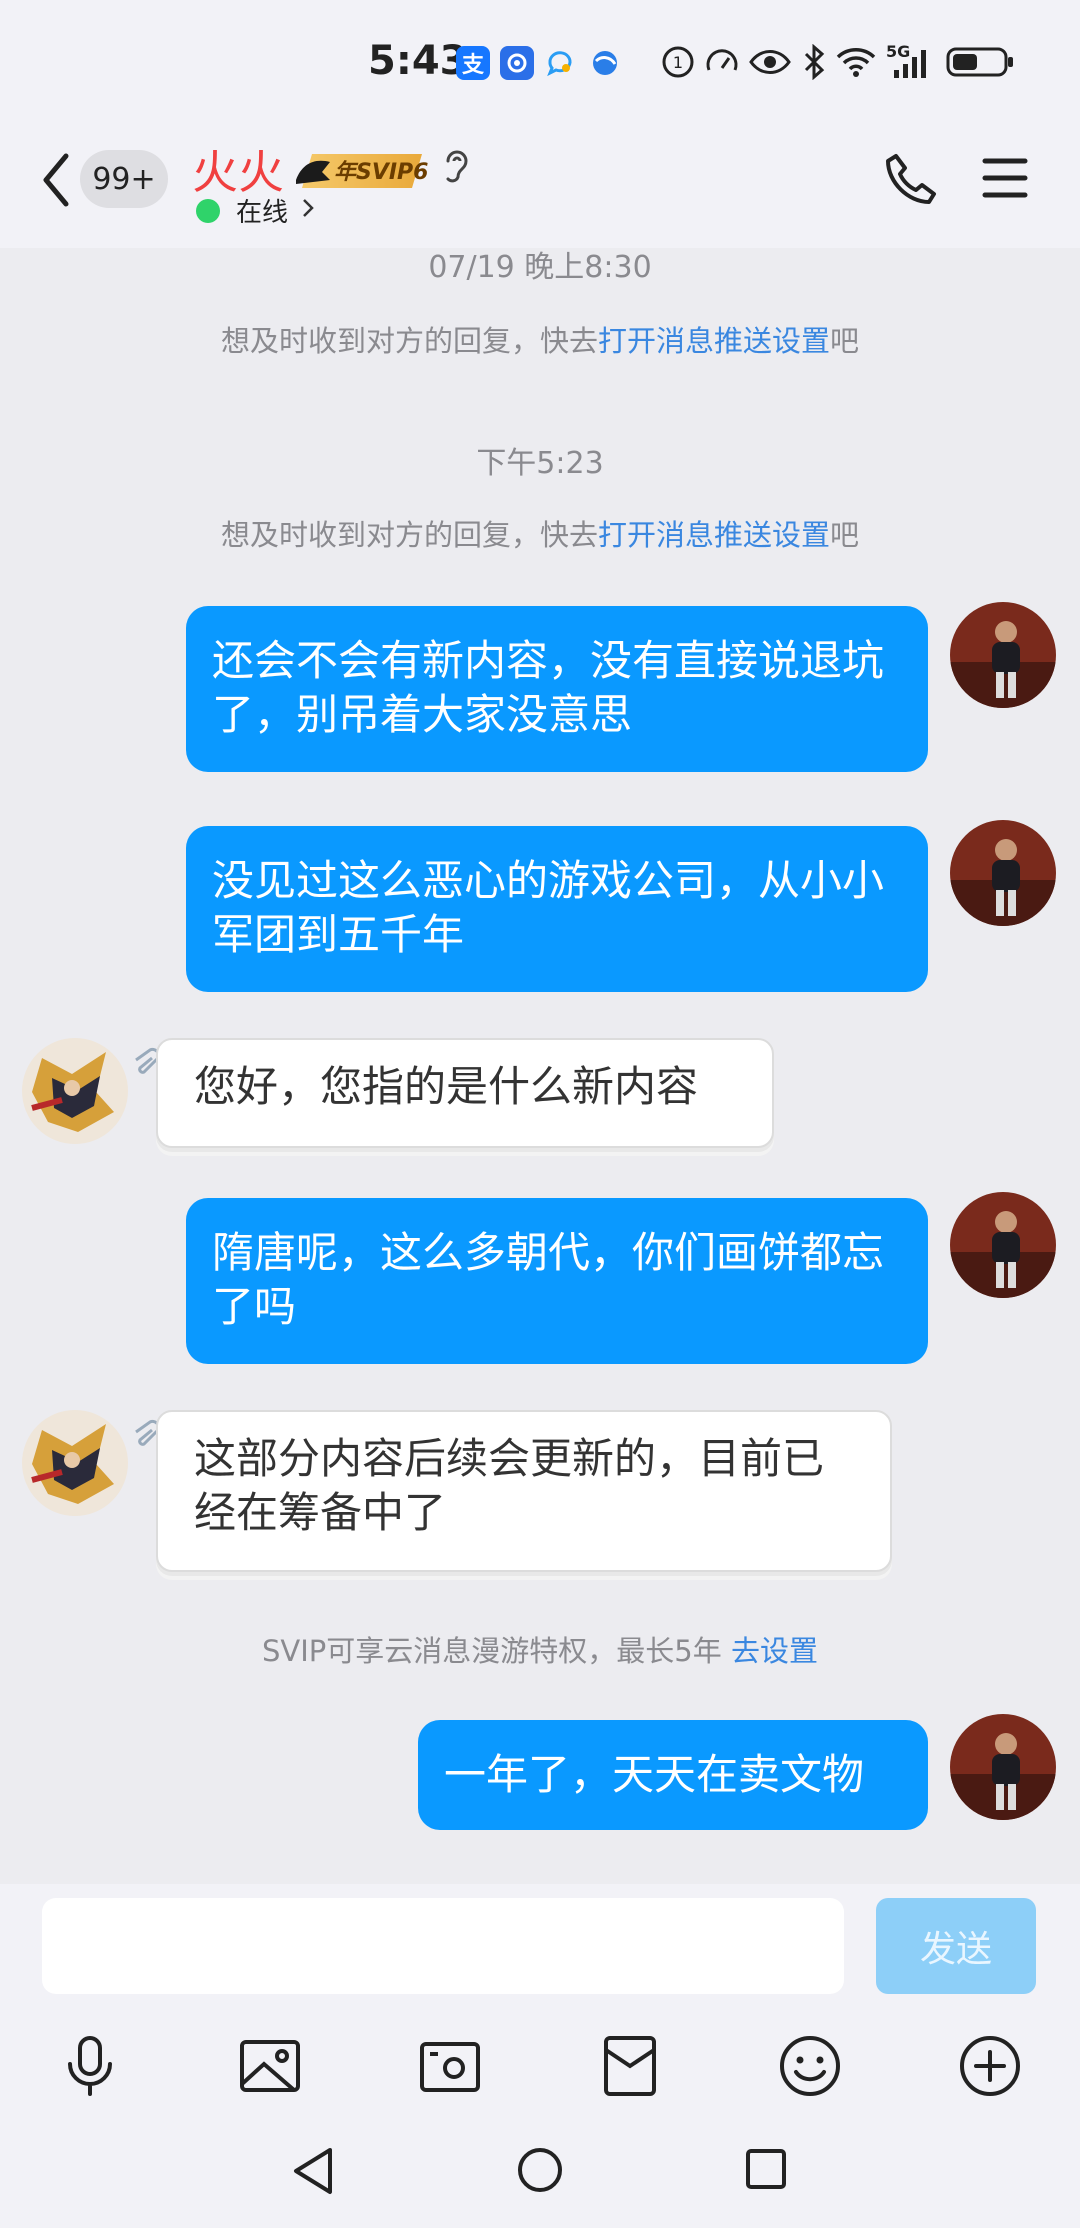  What do you see at coordinates (770, 62) in the screenshot?
I see `eye-icon` at bounding box center [770, 62].